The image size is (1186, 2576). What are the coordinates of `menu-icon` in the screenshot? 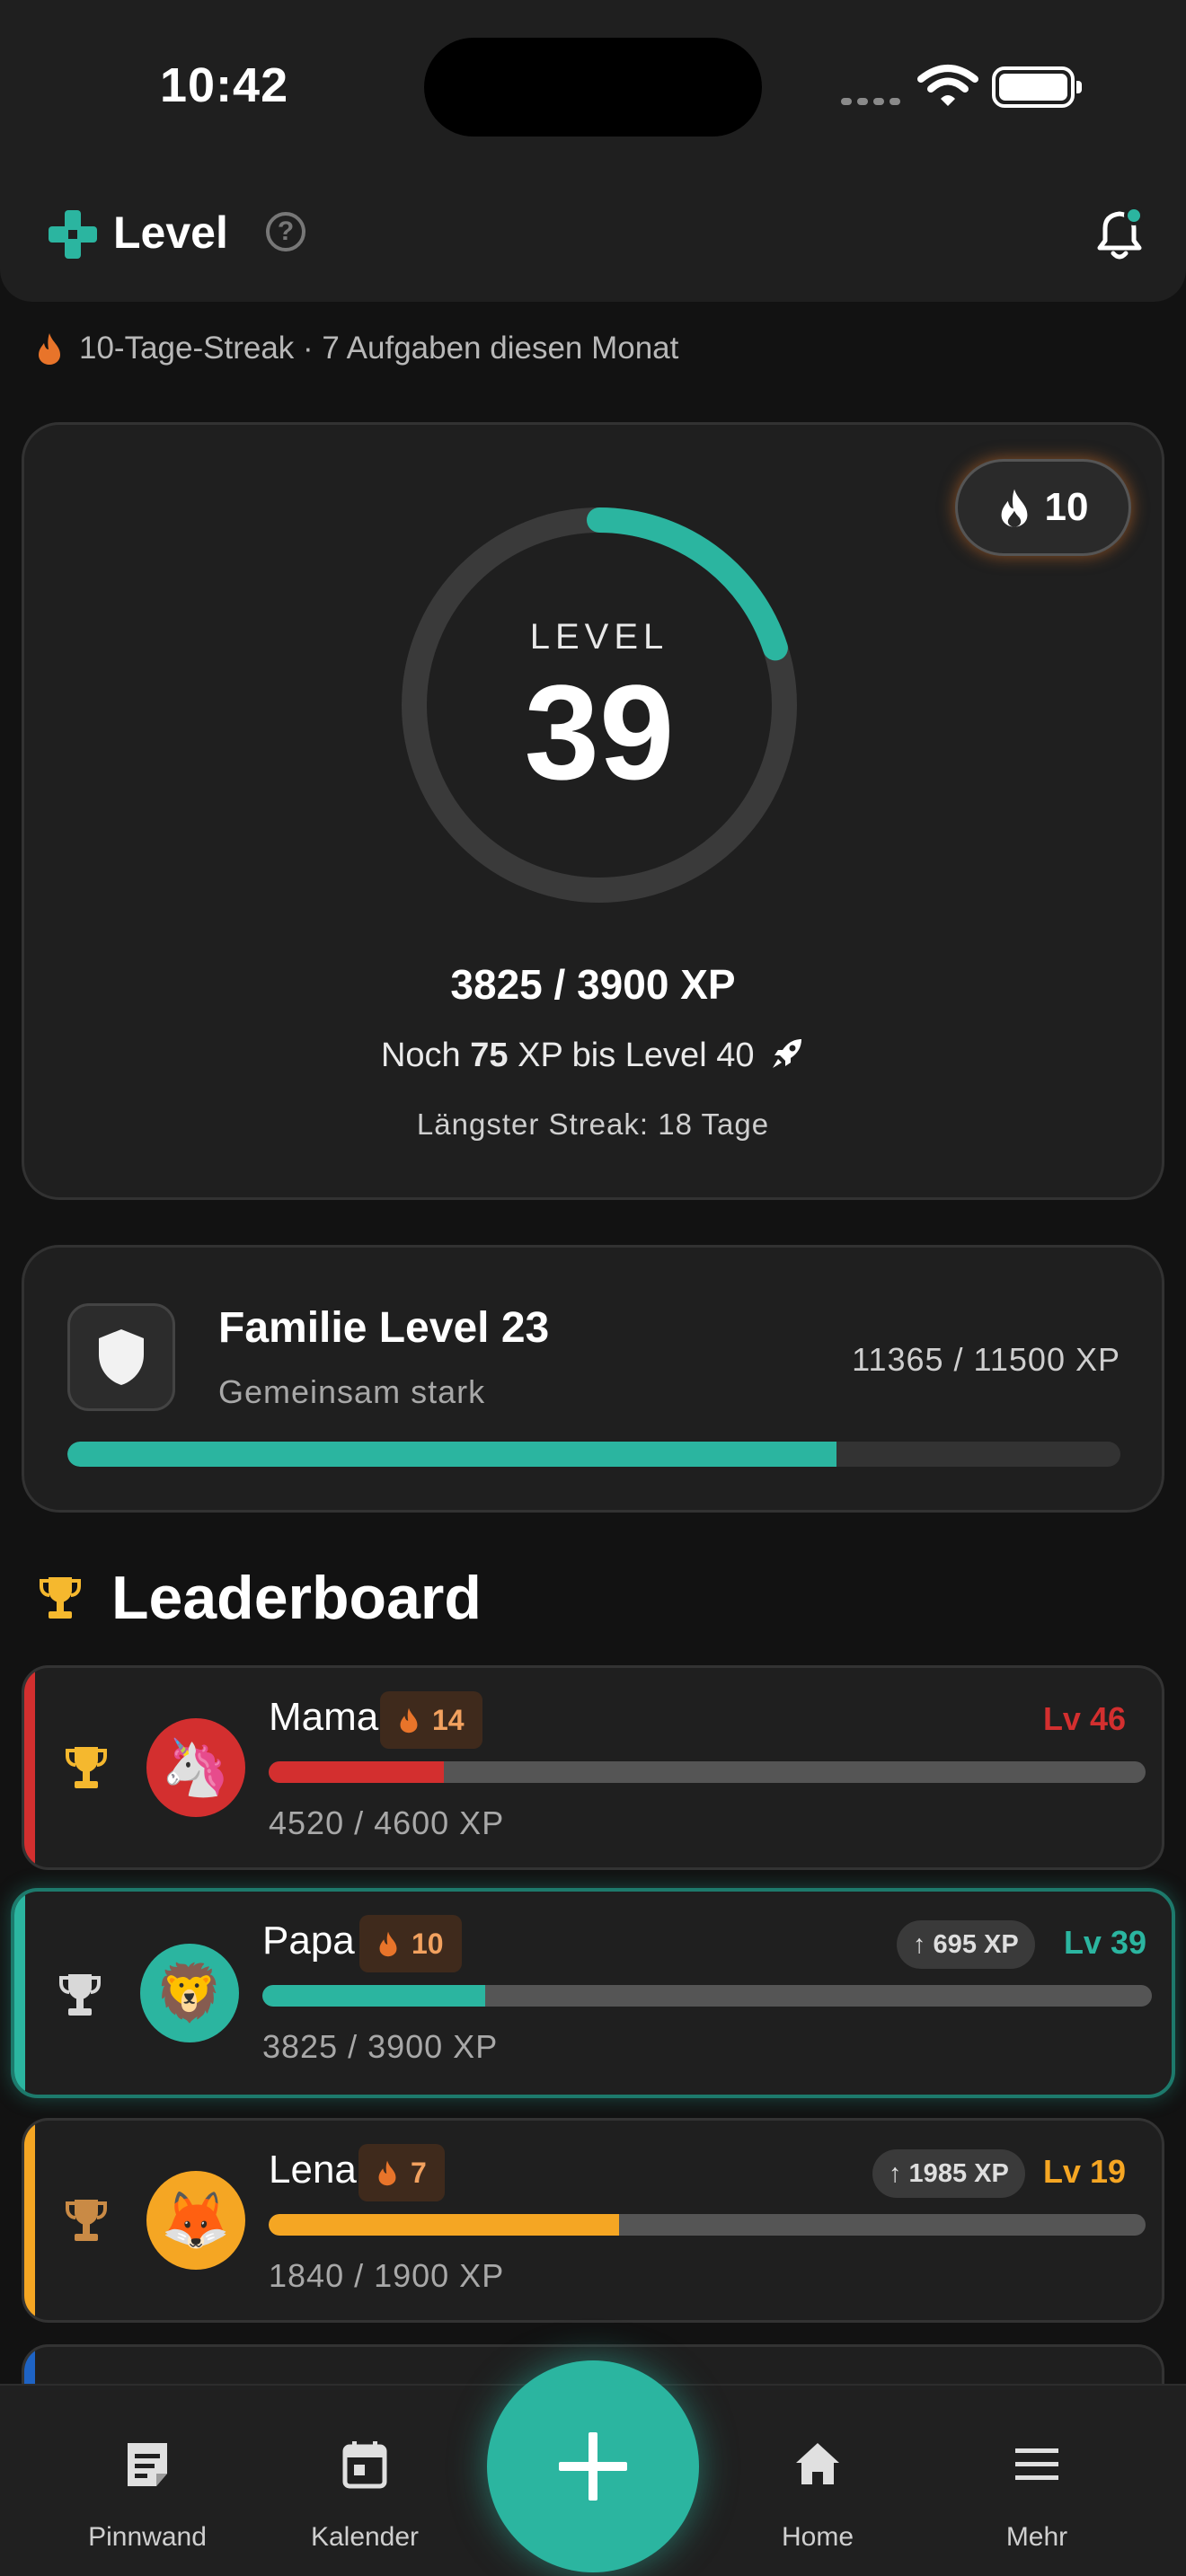 It's located at (1037, 2464).